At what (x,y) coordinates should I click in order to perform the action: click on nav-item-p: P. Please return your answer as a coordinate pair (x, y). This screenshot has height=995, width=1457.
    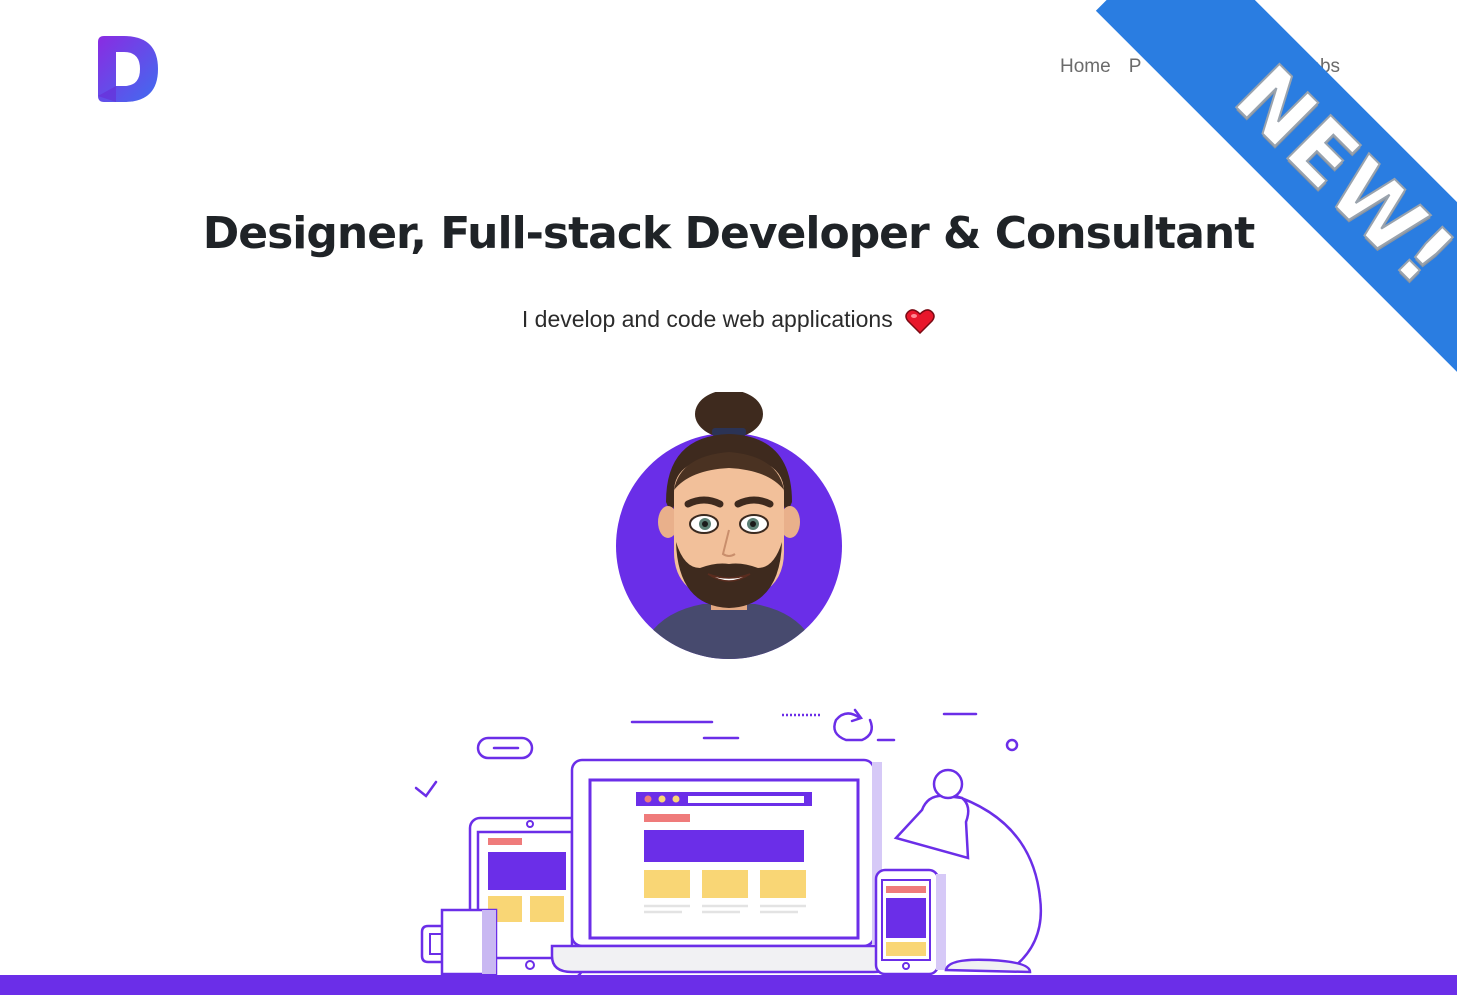
    Looking at the image, I should click on (1135, 67).